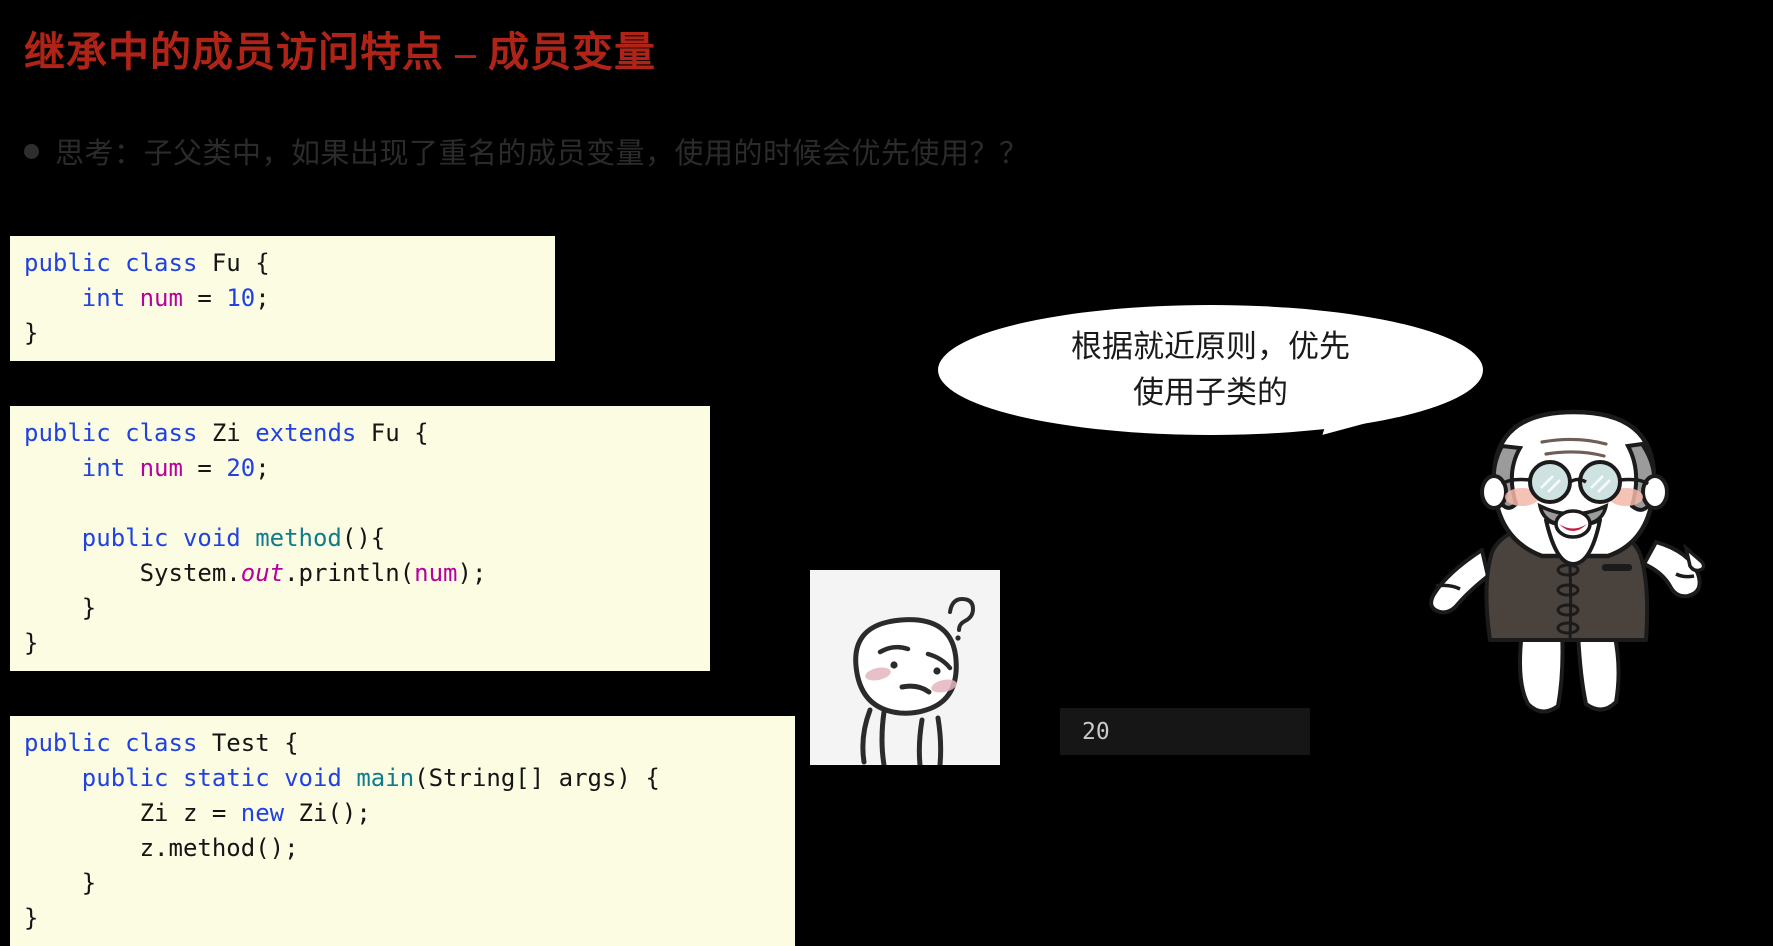 Image resolution: width=1773 pixels, height=946 pixels. What do you see at coordinates (255, 743) in the screenshot?
I see `code-token: Test {` at bounding box center [255, 743].